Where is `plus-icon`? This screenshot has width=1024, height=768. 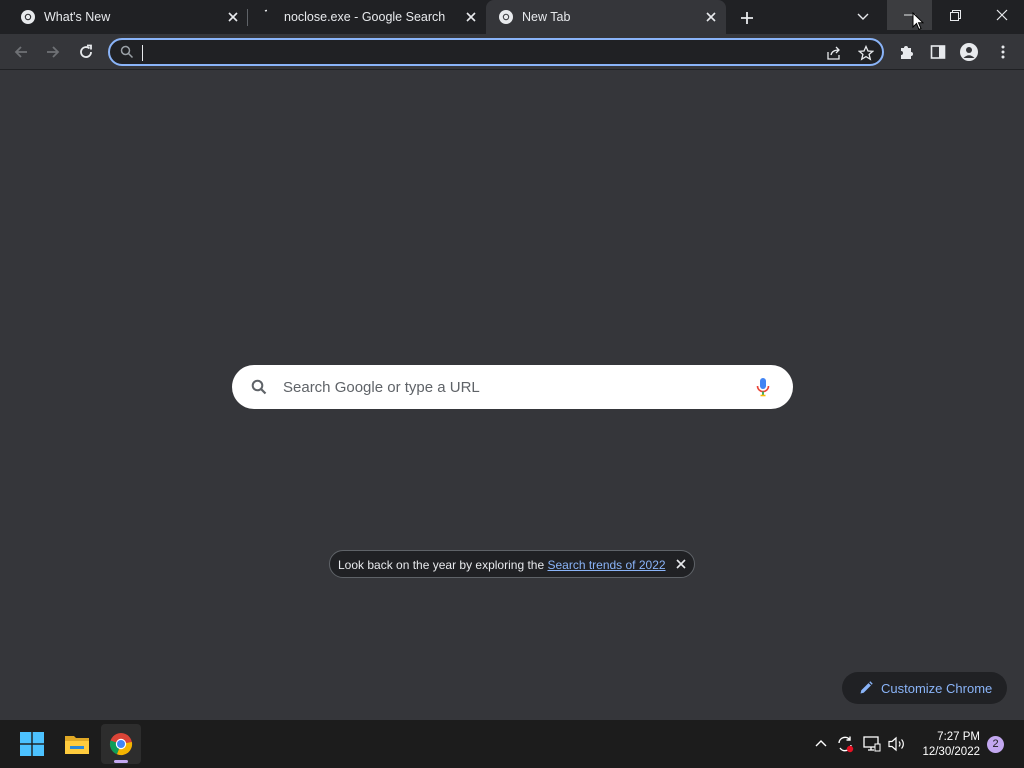 plus-icon is located at coordinates (747, 18).